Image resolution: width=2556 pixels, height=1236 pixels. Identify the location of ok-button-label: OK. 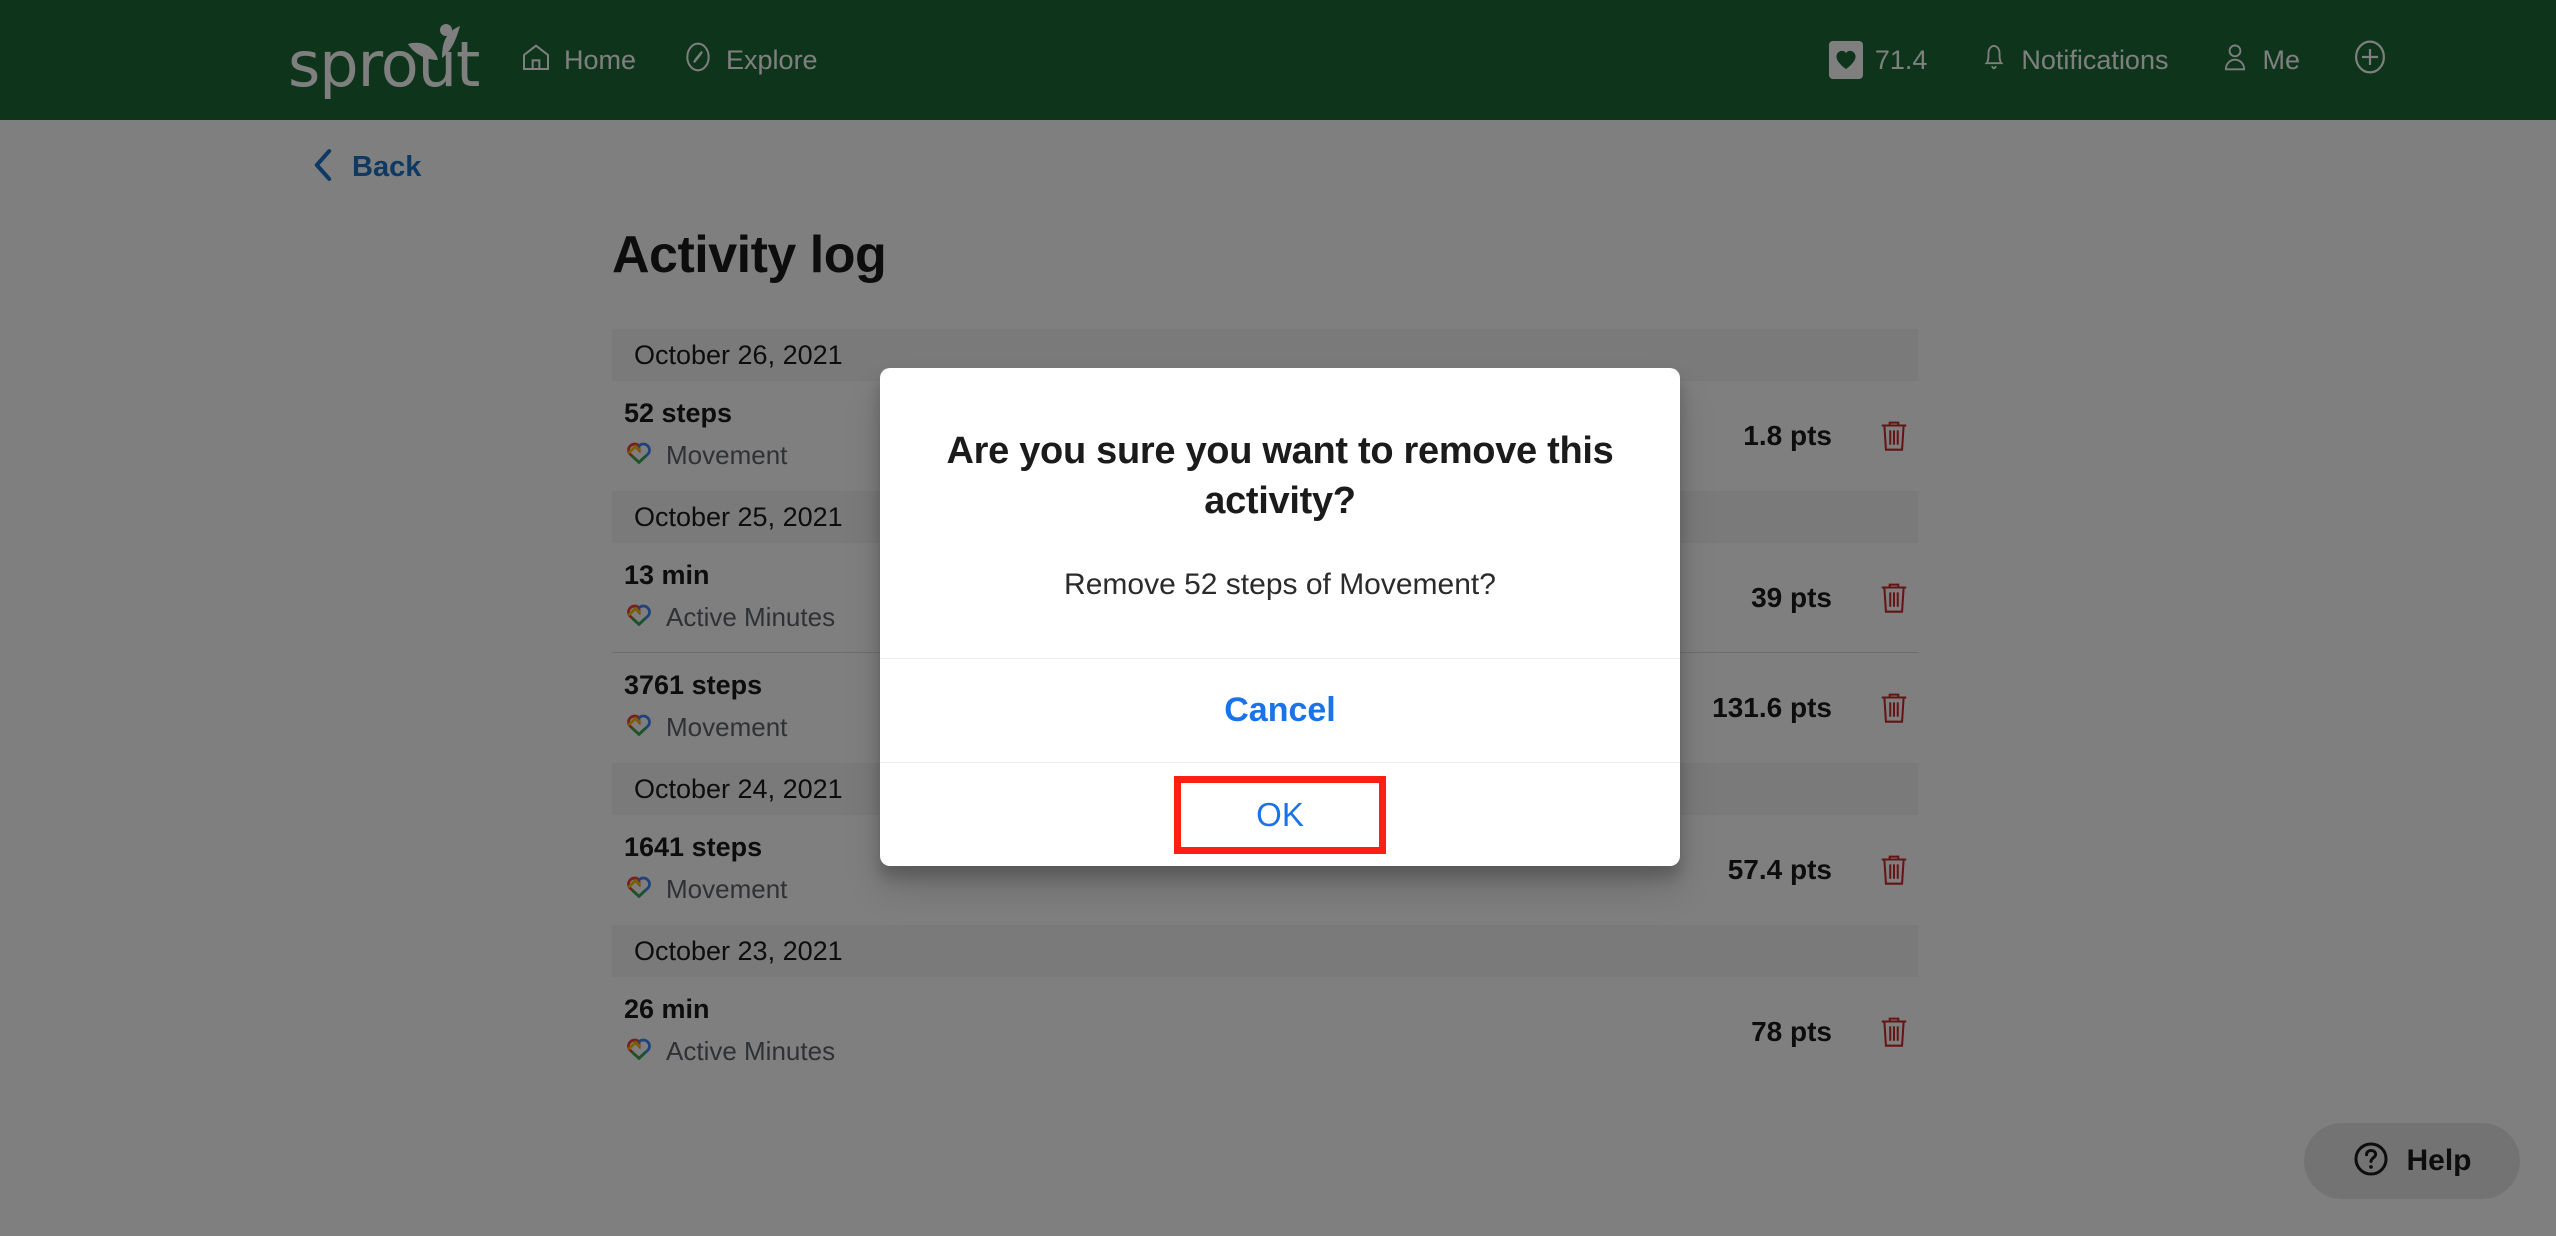
(1280, 814).